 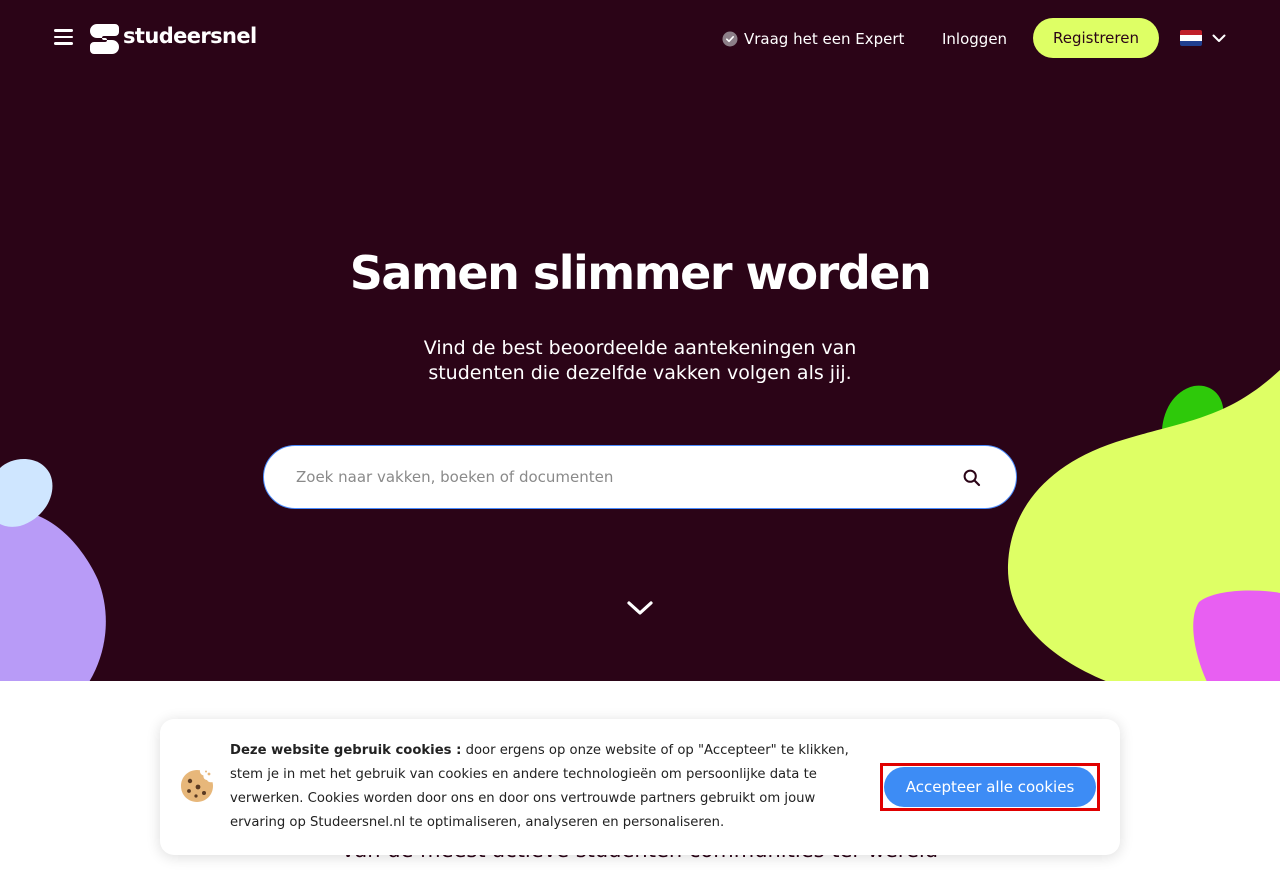 I want to click on menu-icon, so click(x=63, y=37).